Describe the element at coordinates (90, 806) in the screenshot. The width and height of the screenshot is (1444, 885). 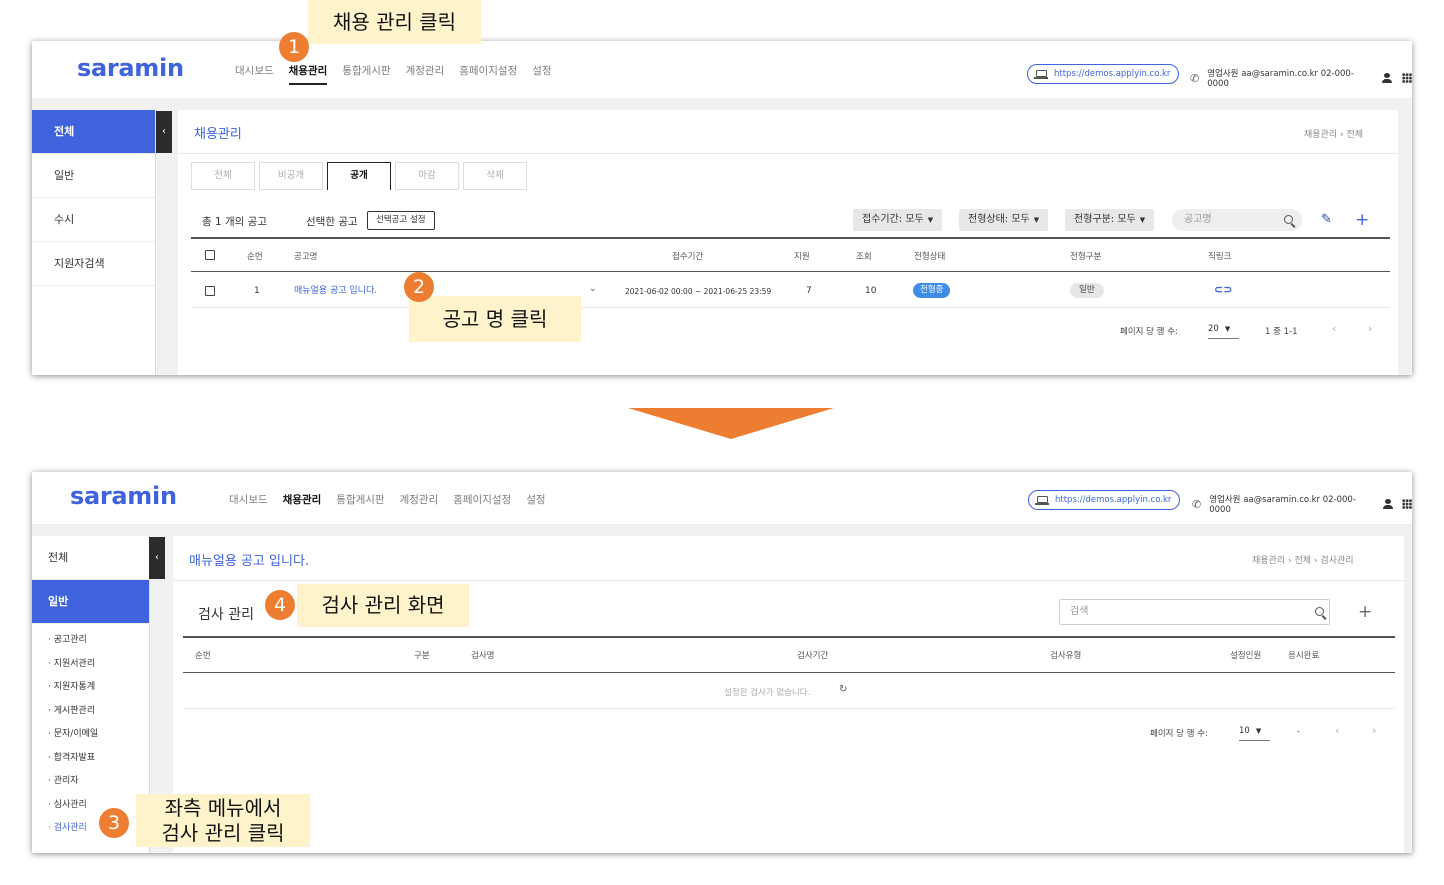
I see `submenu-review-manage: · 심사관리` at that location.